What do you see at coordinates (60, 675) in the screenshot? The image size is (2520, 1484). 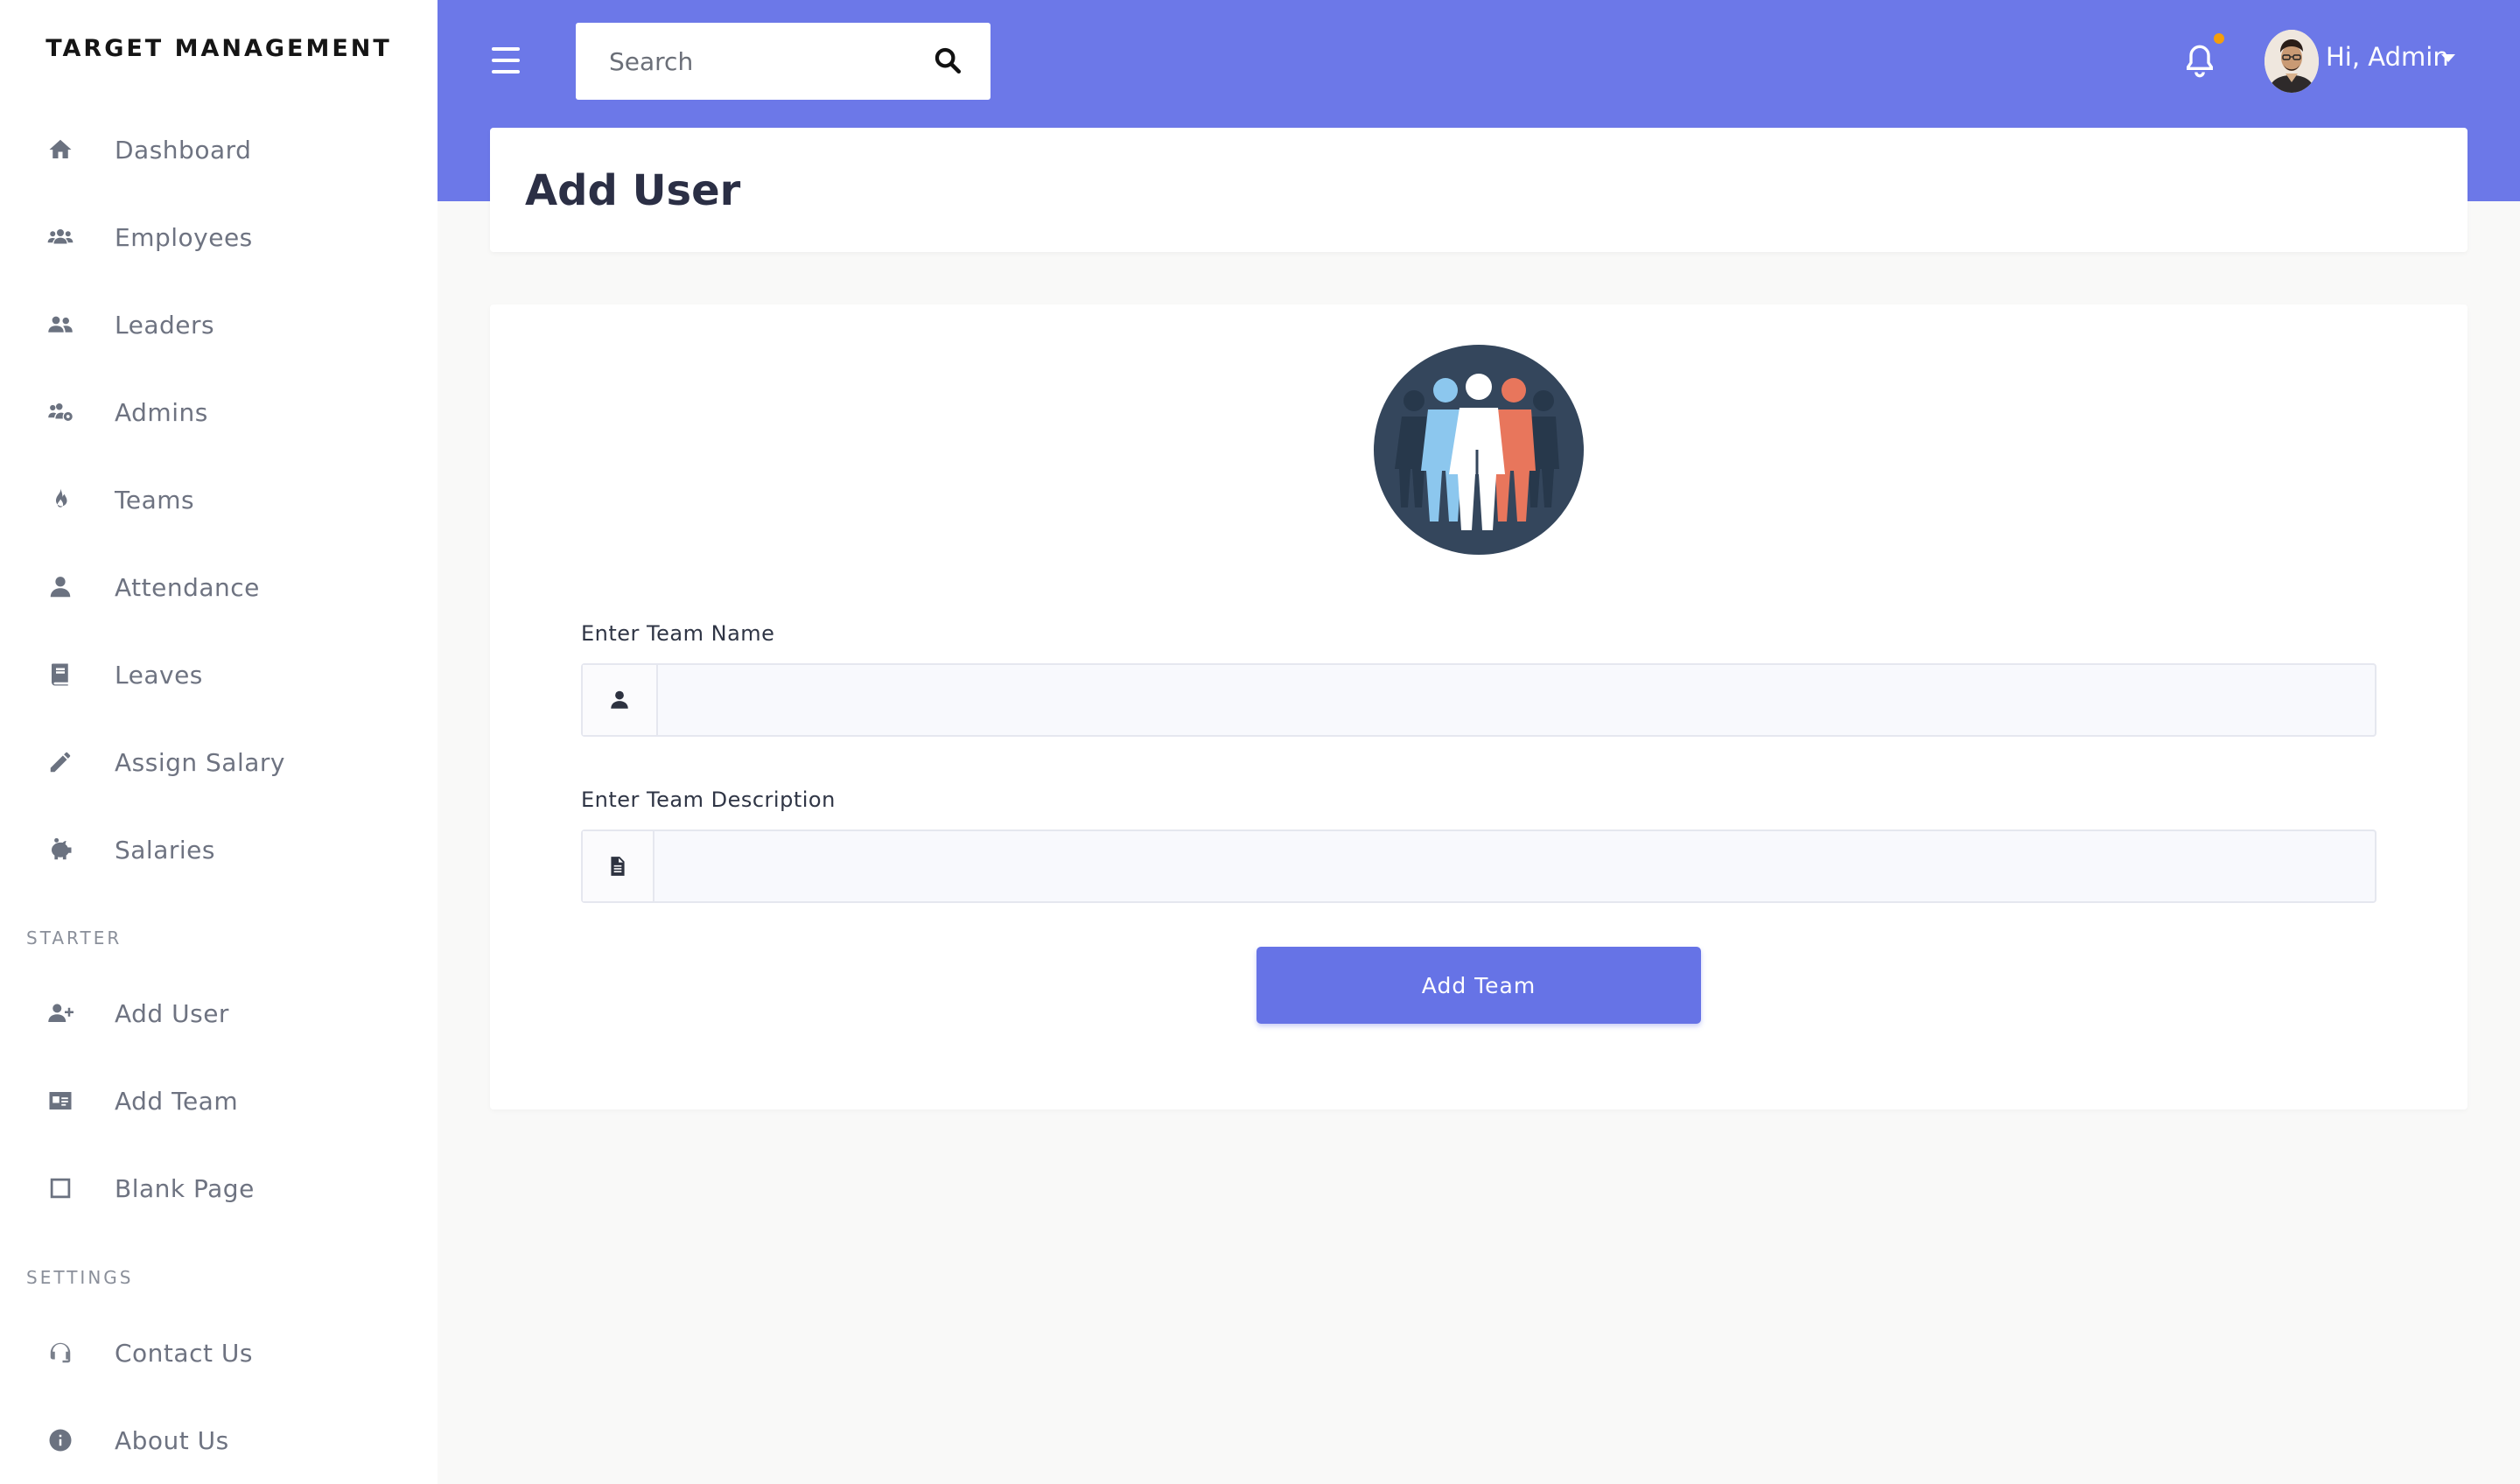 I see `book-icon` at bounding box center [60, 675].